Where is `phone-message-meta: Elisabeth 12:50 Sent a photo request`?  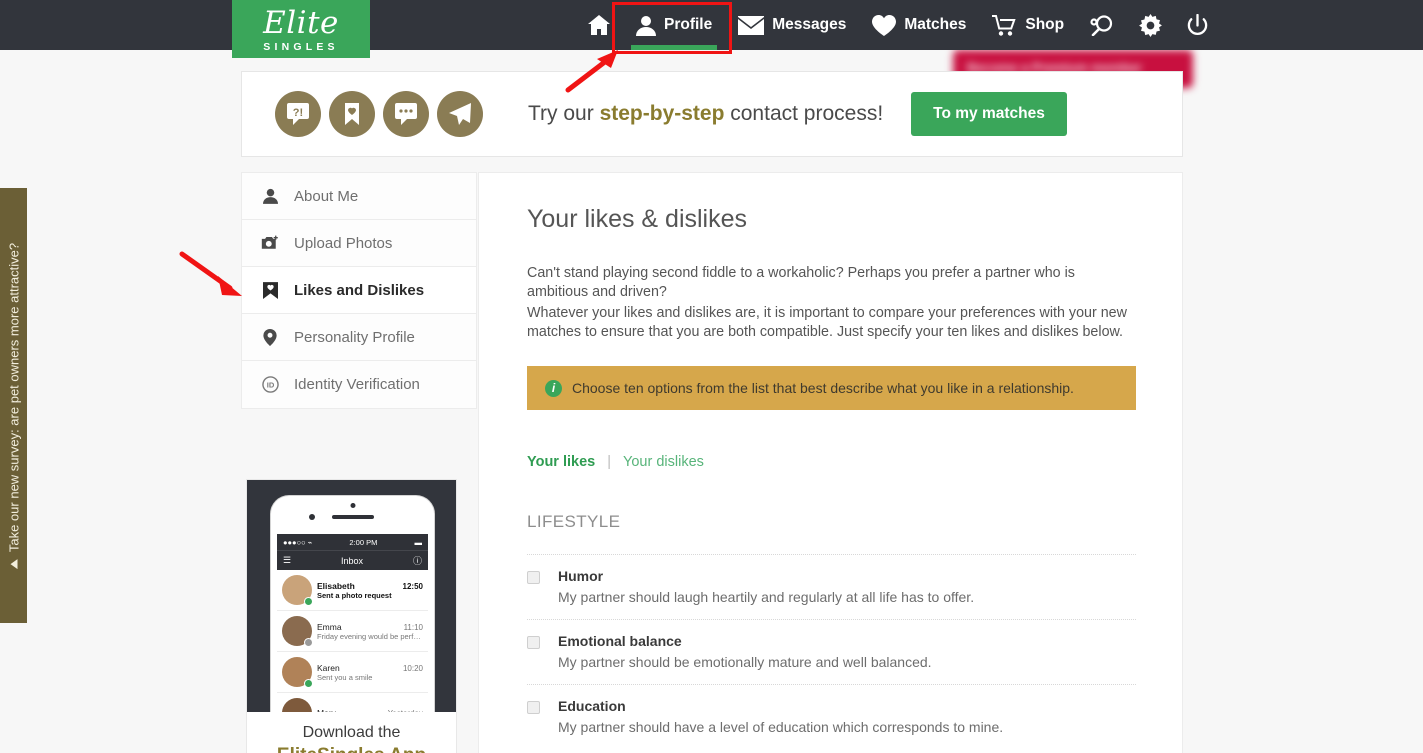
phone-message-meta: Elisabeth 12:50 Sent a photo request is located at coordinates (370, 590).